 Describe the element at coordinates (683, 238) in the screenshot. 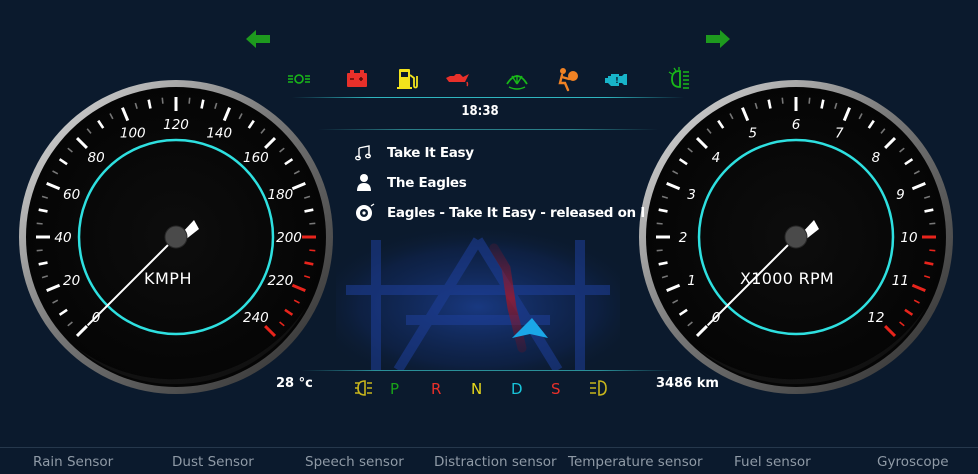

I see `tachometer-tick-label: 2` at that location.